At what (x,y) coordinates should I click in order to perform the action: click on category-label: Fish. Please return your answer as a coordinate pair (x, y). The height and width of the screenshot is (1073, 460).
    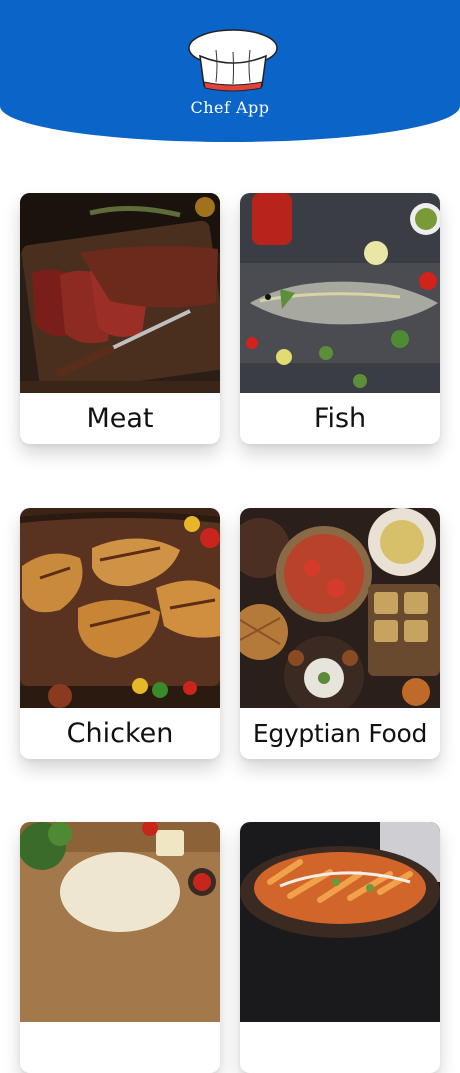
    Looking at the image, I should click on (340, 418).